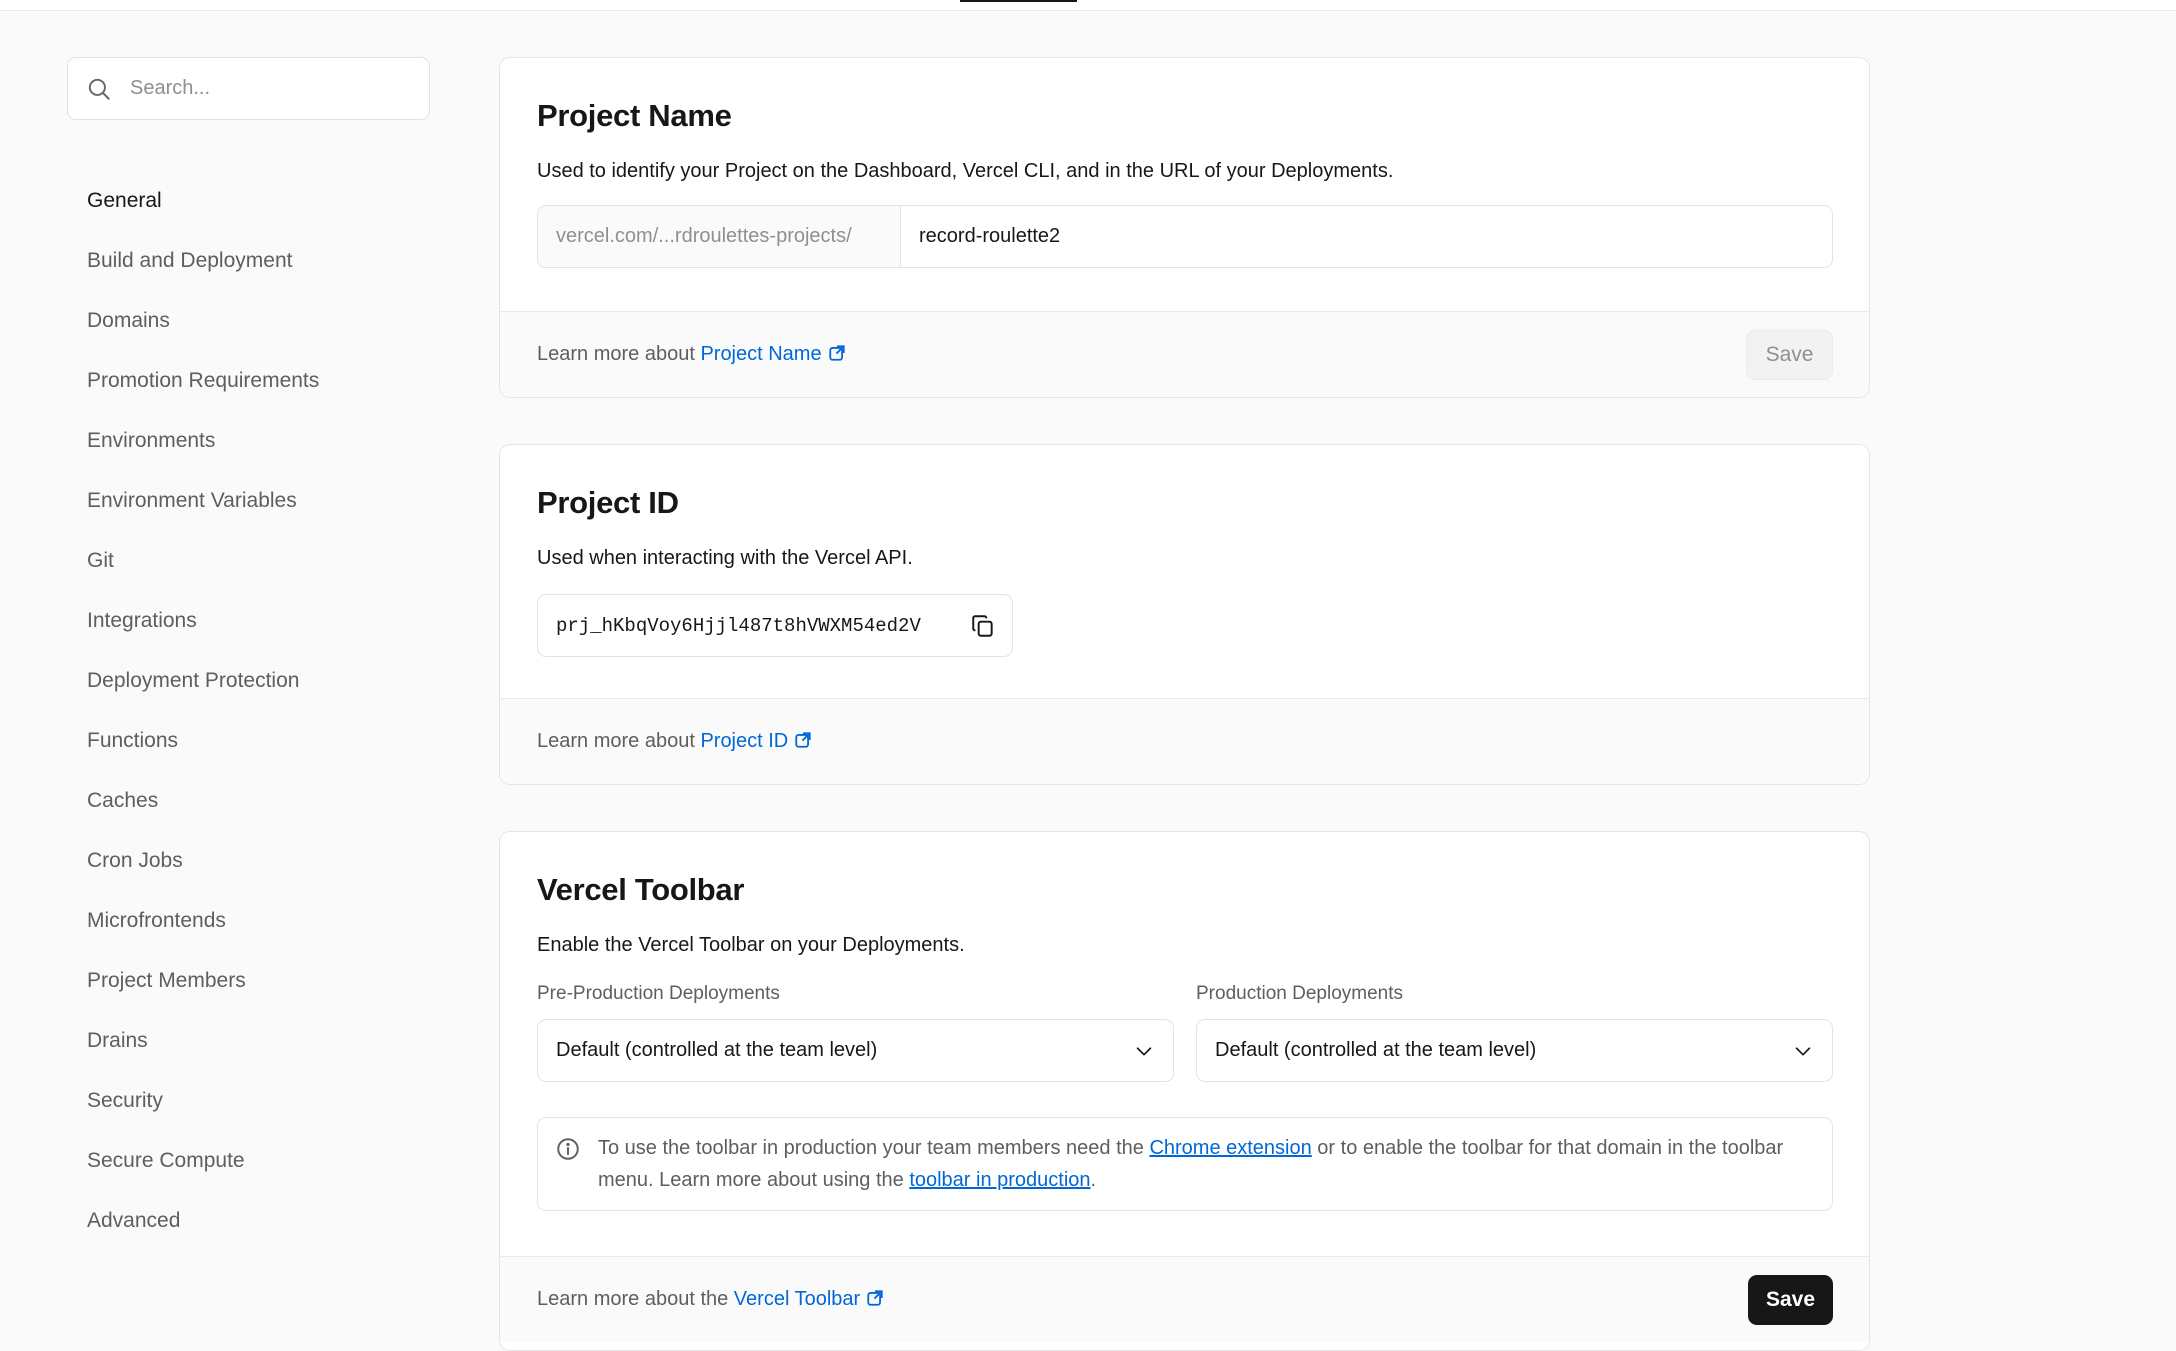 The height and width of the screenshot is (1351, 2176). What do you see at coordinates (249, 694) in the screenshot?
I see `sidebar-item-deployment-protection: Deployment Protection` at bounding box center [249, 694].